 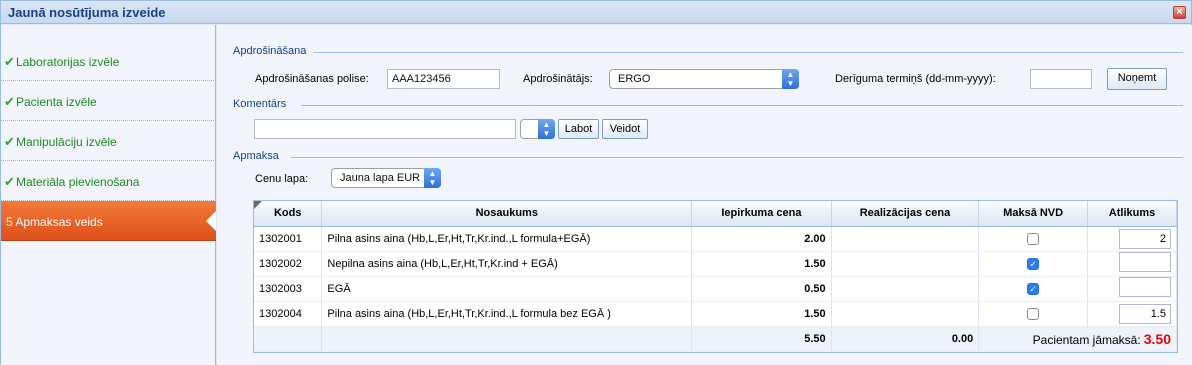 What do you see at coordinates (270, 51) in the screenshot?
I see `insurance-legend: Apdrošināšana` at bounding box center [270, 51].